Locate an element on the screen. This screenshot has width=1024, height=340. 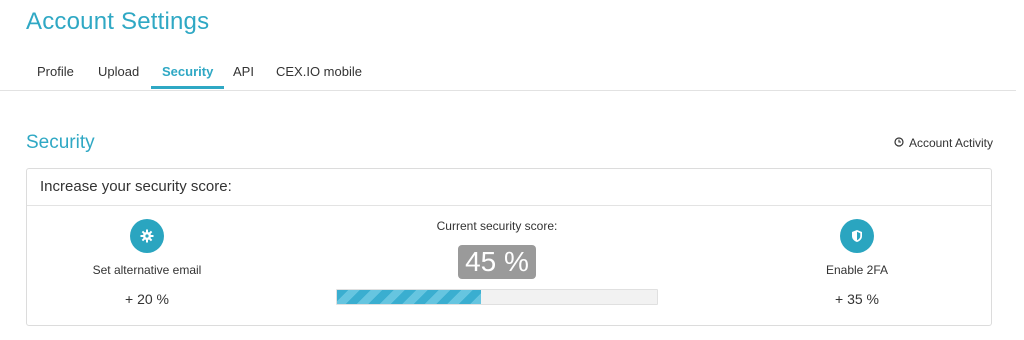
enable-2fa-item: Enable 2FA + 35 % is located at coordinates (857, 263).